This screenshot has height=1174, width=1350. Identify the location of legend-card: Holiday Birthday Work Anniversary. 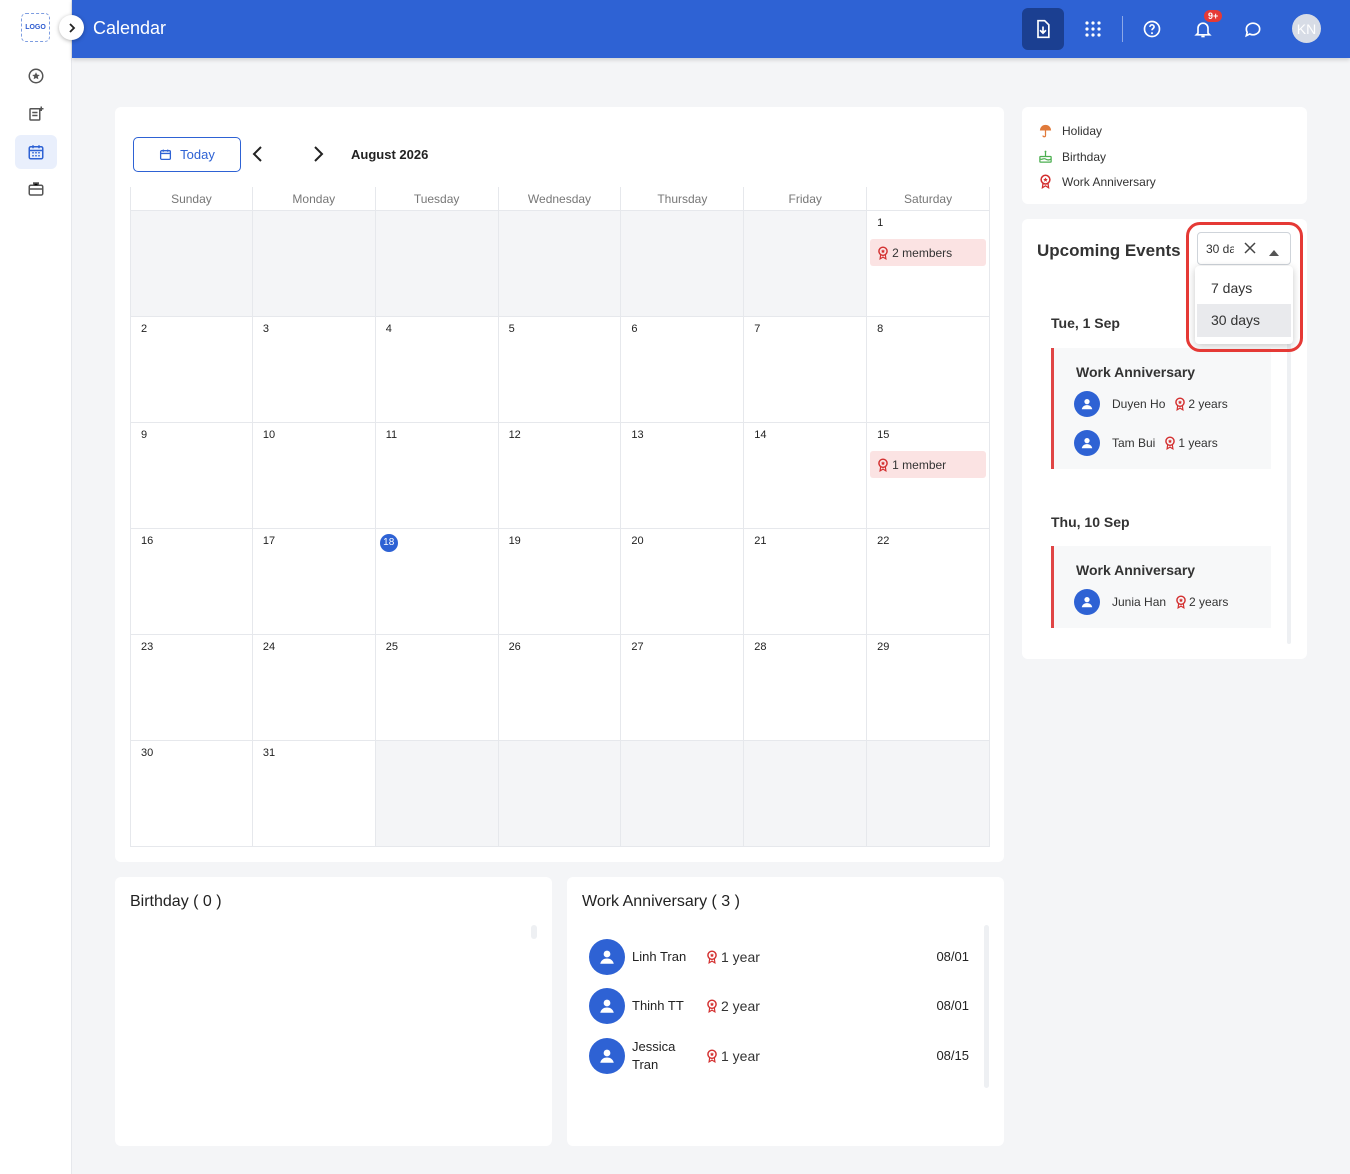
(1164, 155).